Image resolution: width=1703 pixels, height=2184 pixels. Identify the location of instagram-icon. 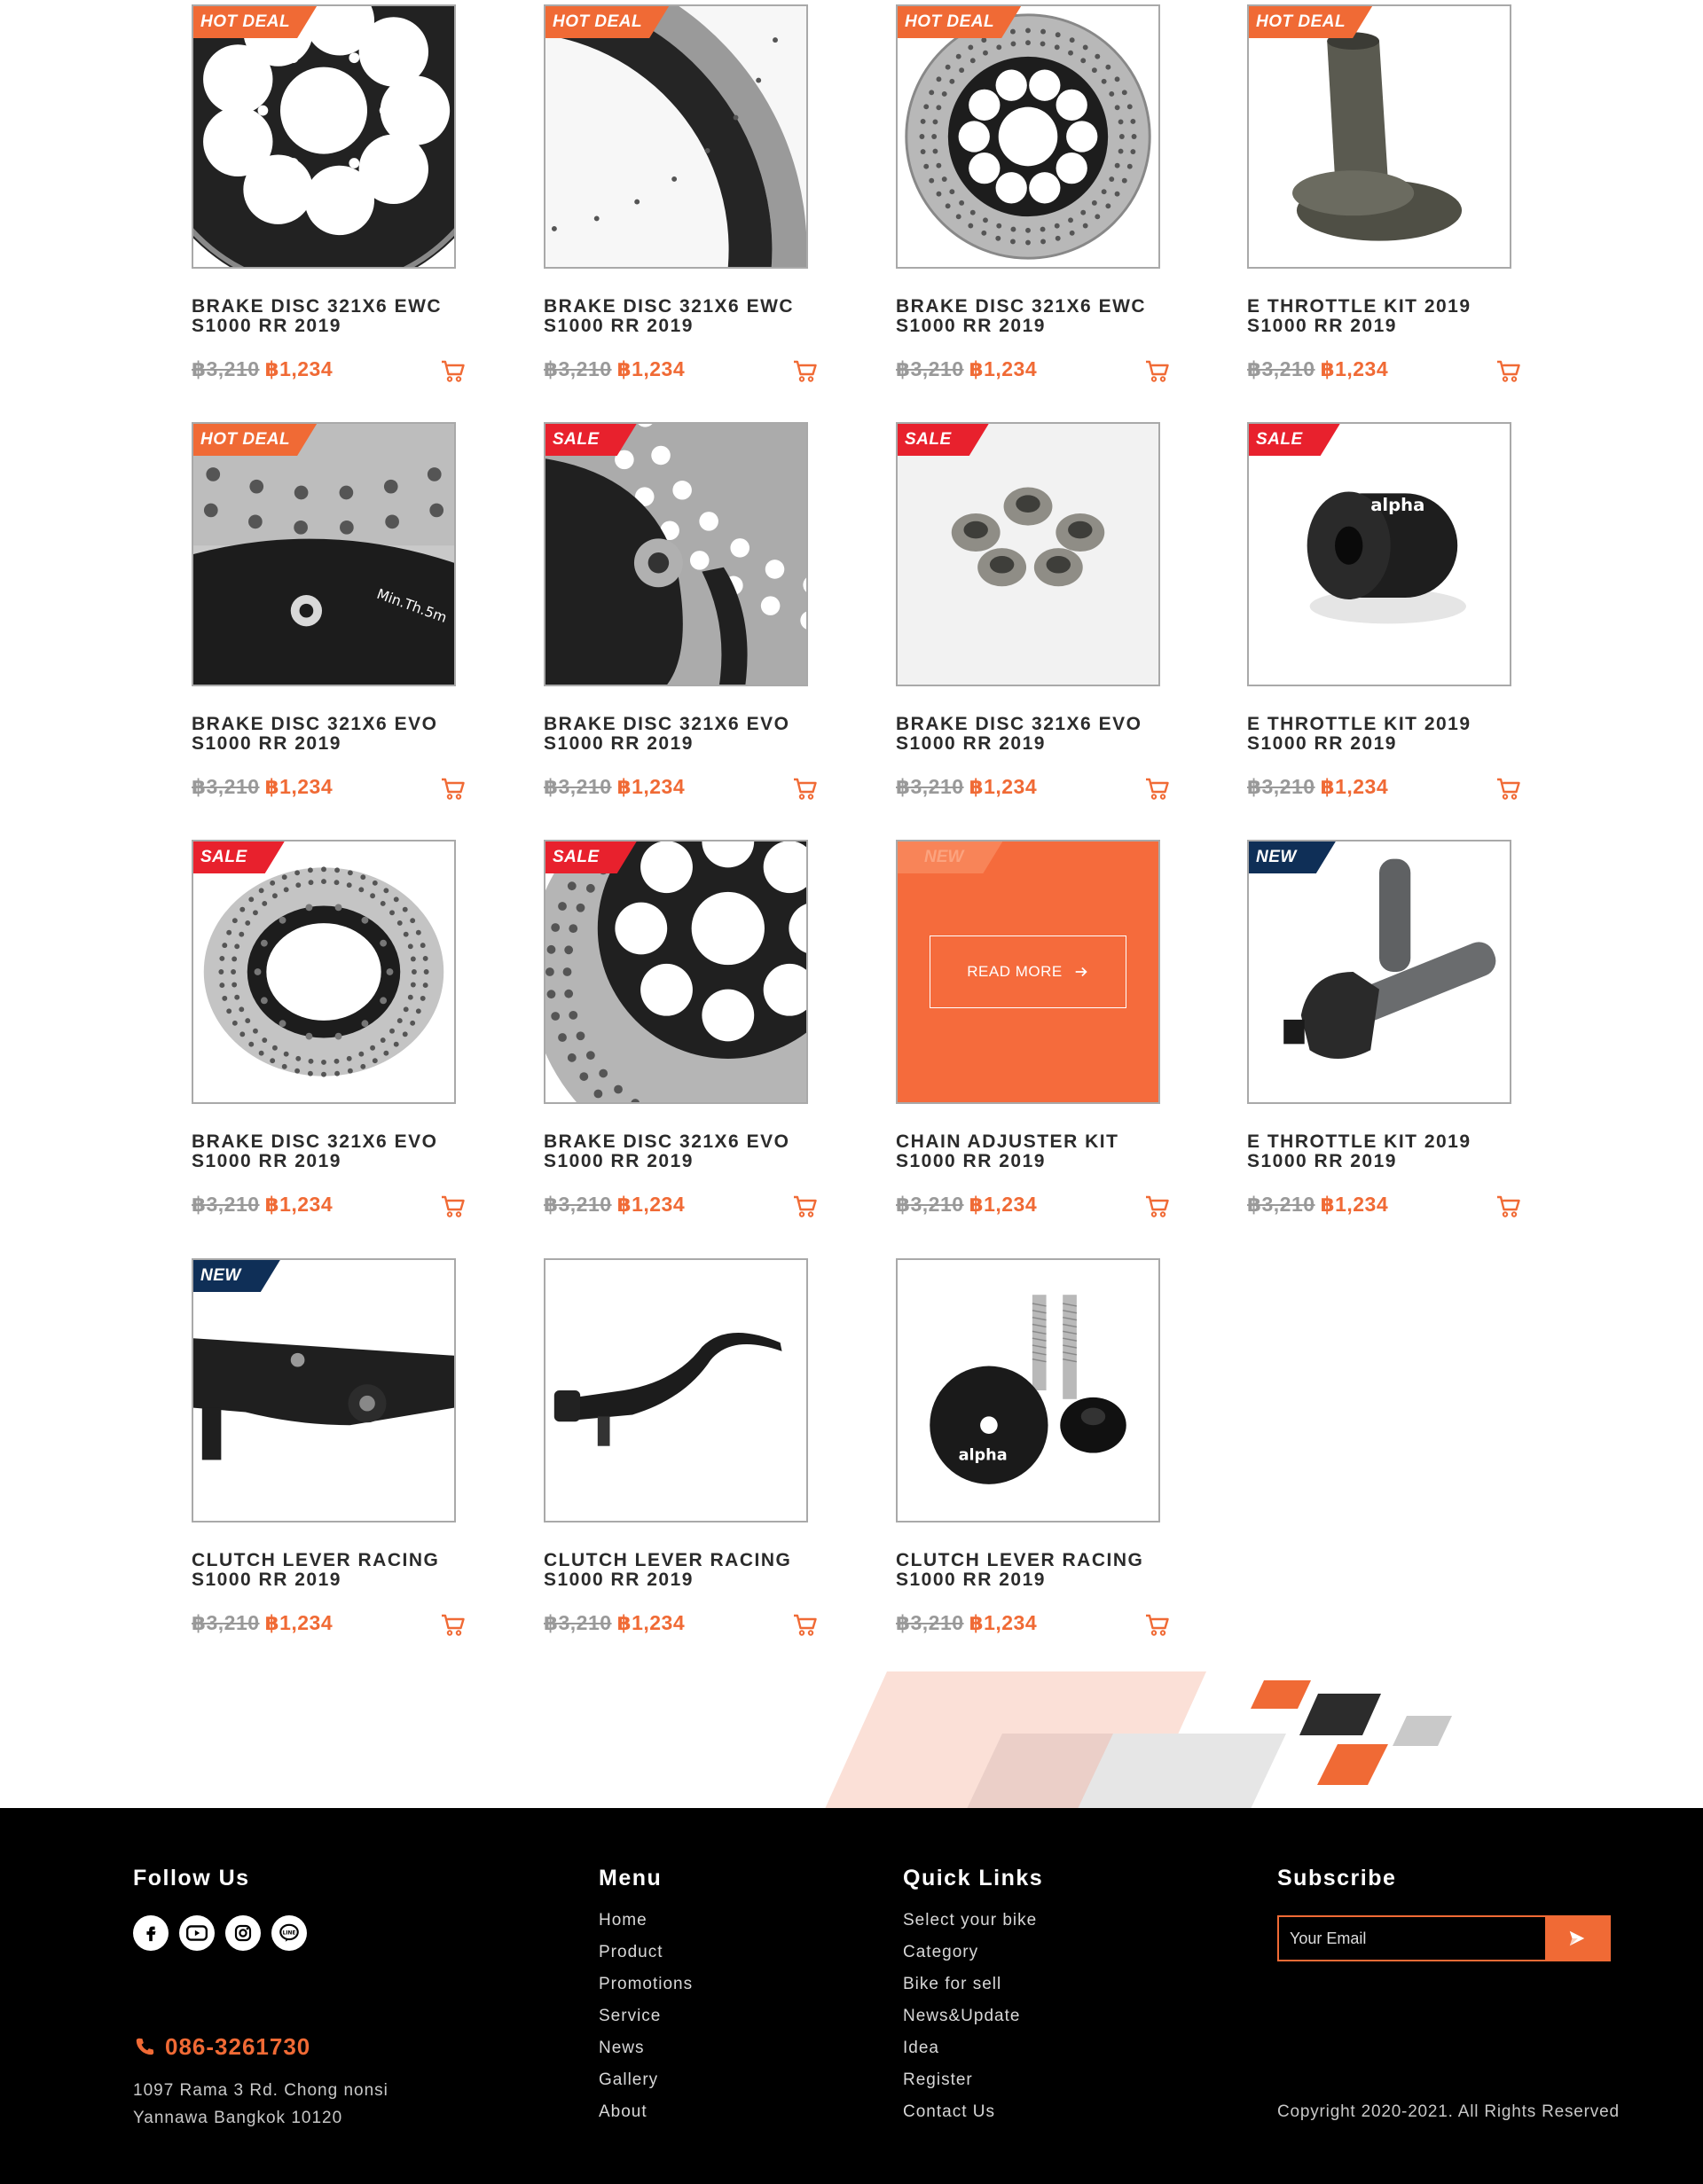
(243, 1933).